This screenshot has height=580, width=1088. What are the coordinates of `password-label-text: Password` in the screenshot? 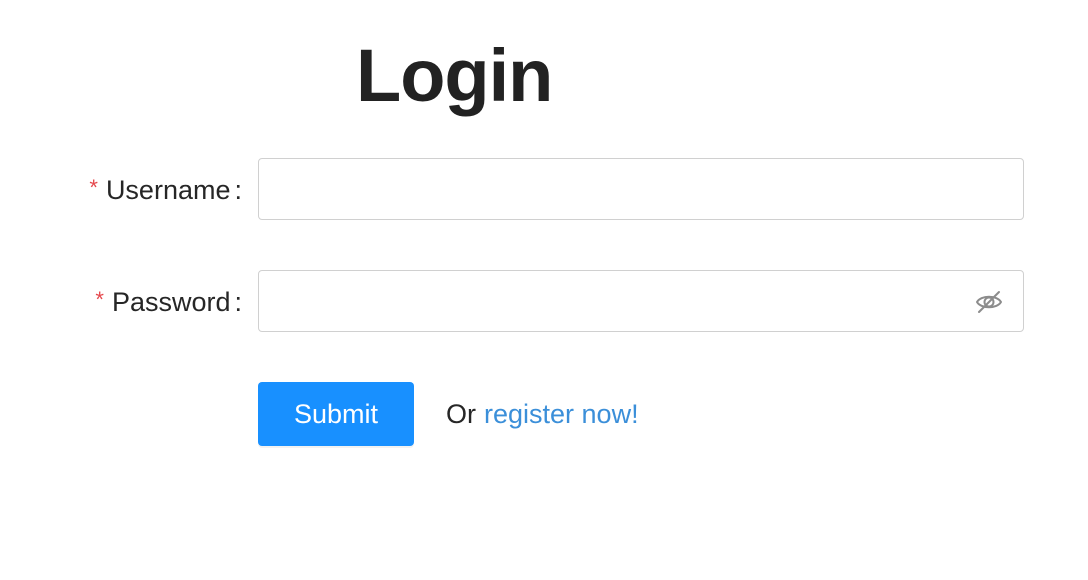 It's located at (171, 301).